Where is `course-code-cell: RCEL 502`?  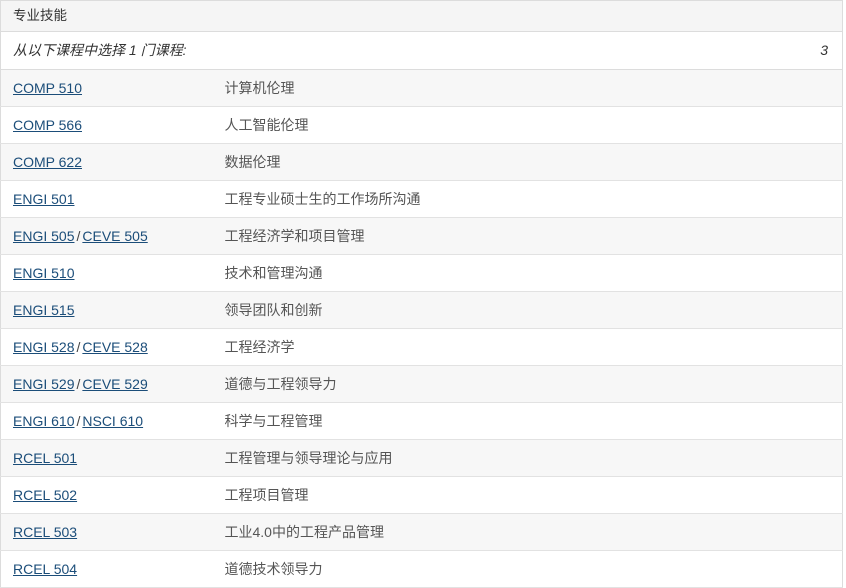
course-code-cell: RCEL 502 is located at coordinates (106, 495).